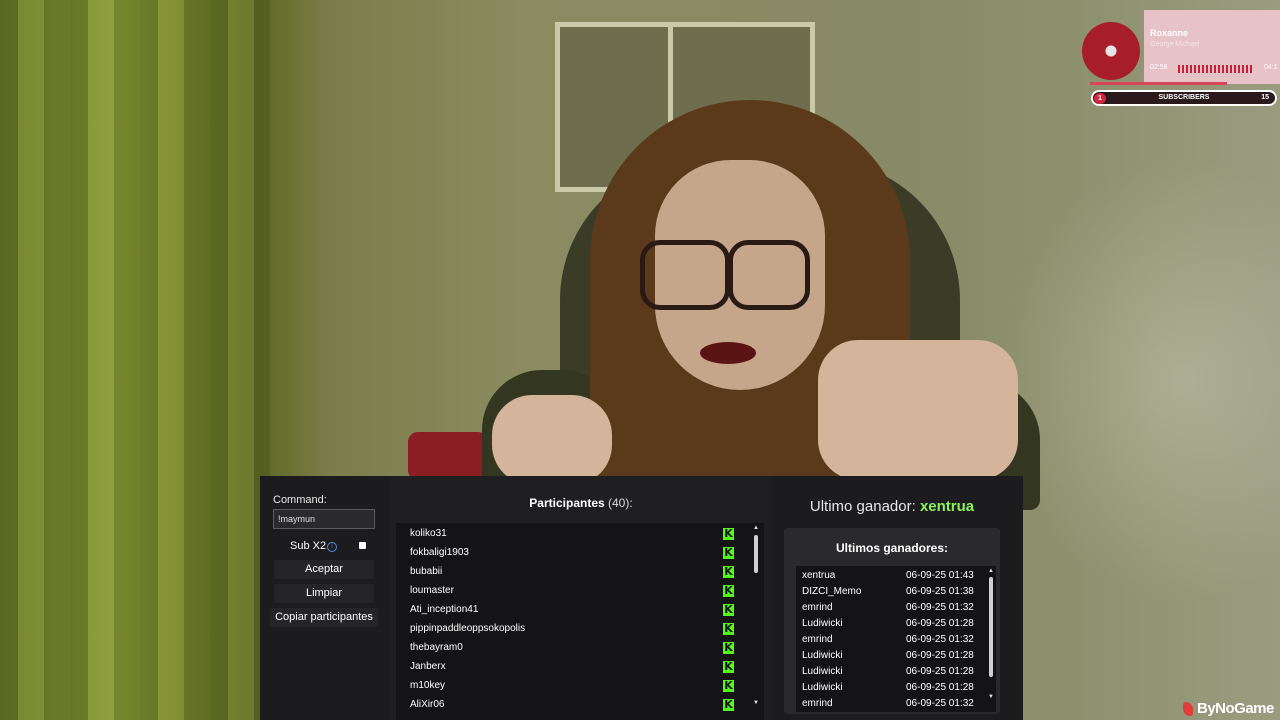 Image resolution: width=1280 pixels, height=720 pixels. Describe the element at coordinates (567, 503) in the screenshot. I see `participants-title-text: Participantes` at that location.